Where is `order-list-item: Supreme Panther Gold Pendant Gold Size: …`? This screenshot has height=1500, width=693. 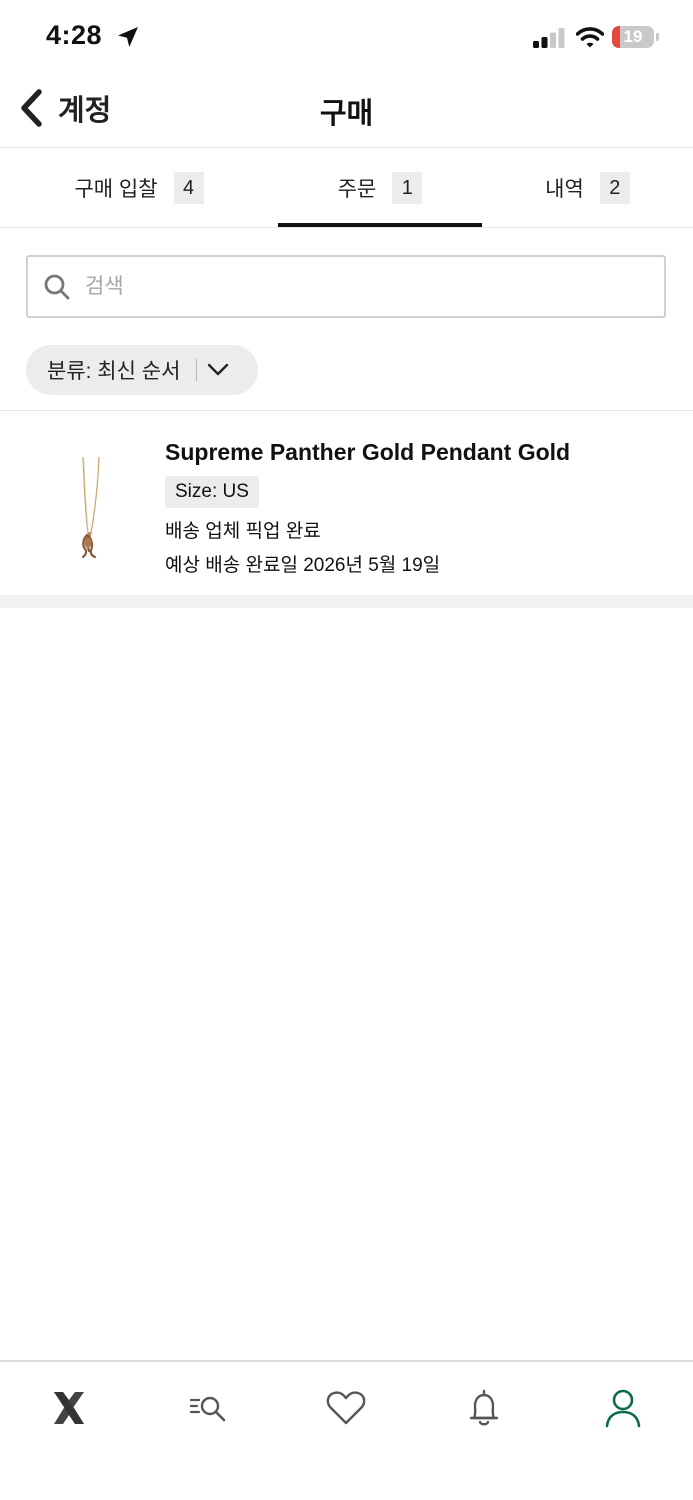
order-list-item: Supreme Panther Gold Pendant Gold Size: … is located at coordinates (346, 503).